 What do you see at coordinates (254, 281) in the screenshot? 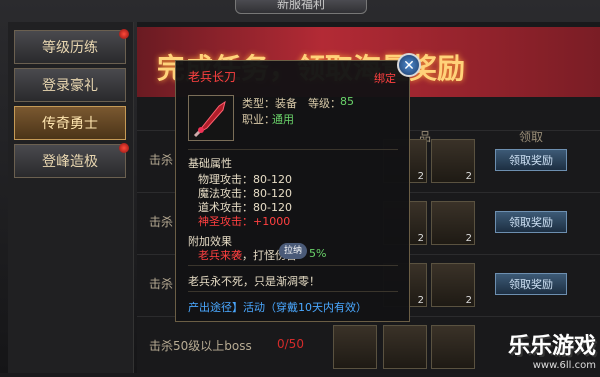
I see `flavor-text: 老兵永不死，只是渐凋零！` at bounding box center [254, 281].